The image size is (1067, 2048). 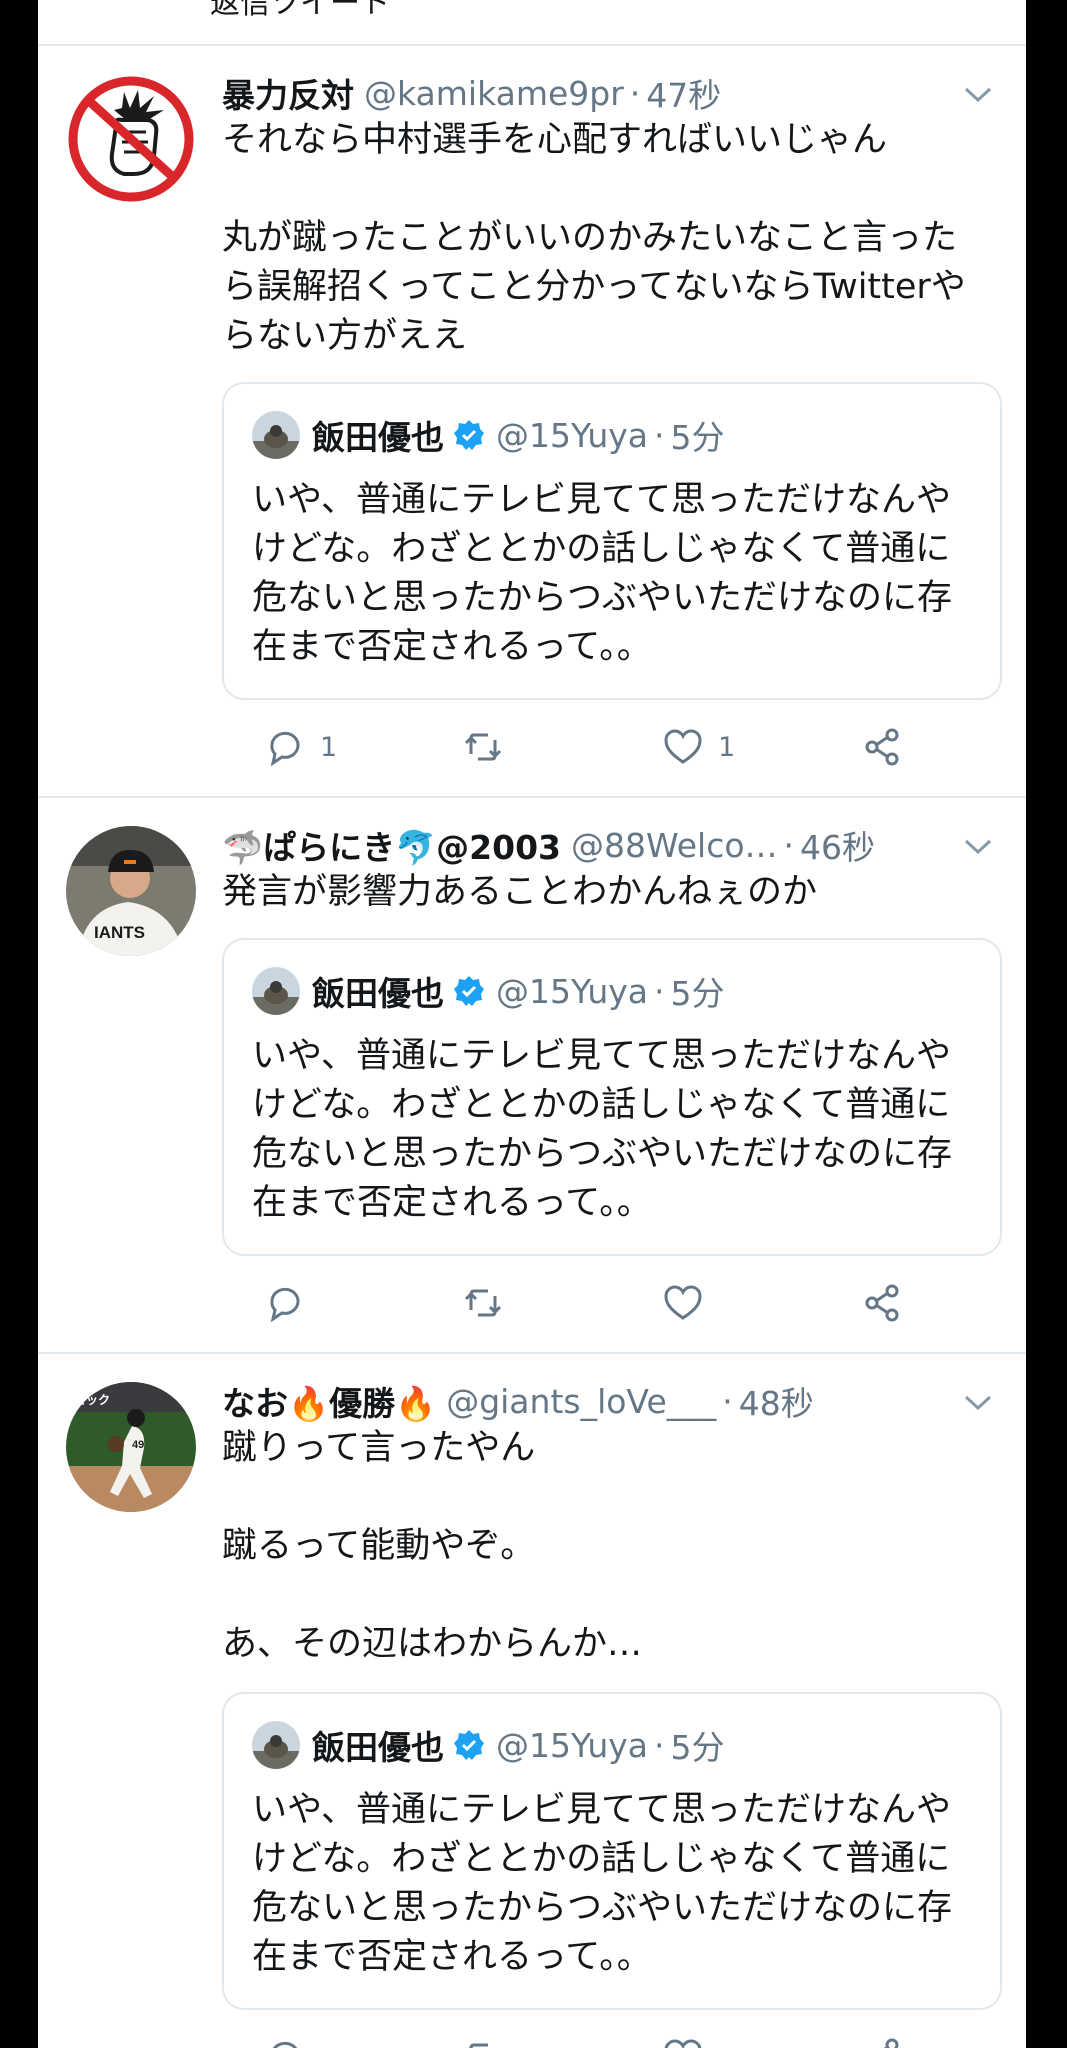 I want to click on display-name: なお🔥優勝🔥, so click(x=329, y=1401).